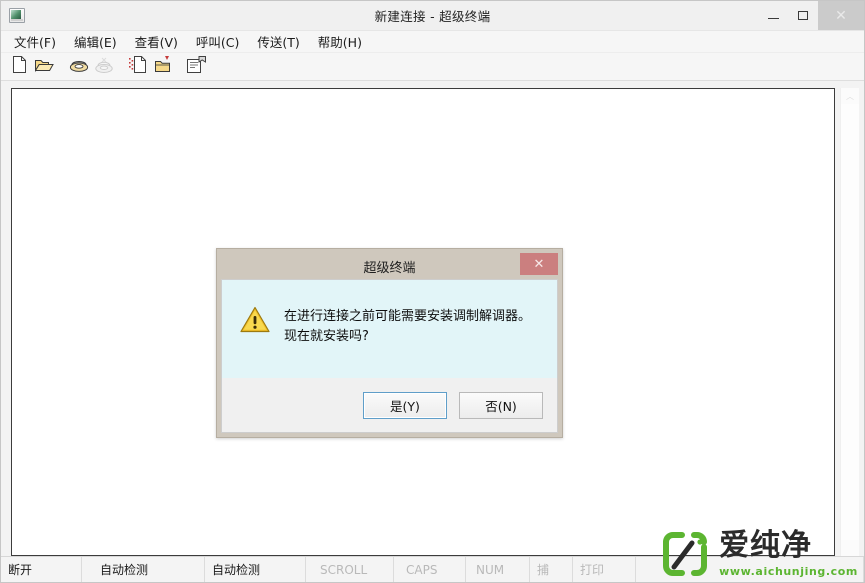 The height and width of the screenshot is (583, 865). What do you see at coordinates (604, 569) in the screenshot?
I see `status-print-indicator: 打印` at bounding box center [604, 569].